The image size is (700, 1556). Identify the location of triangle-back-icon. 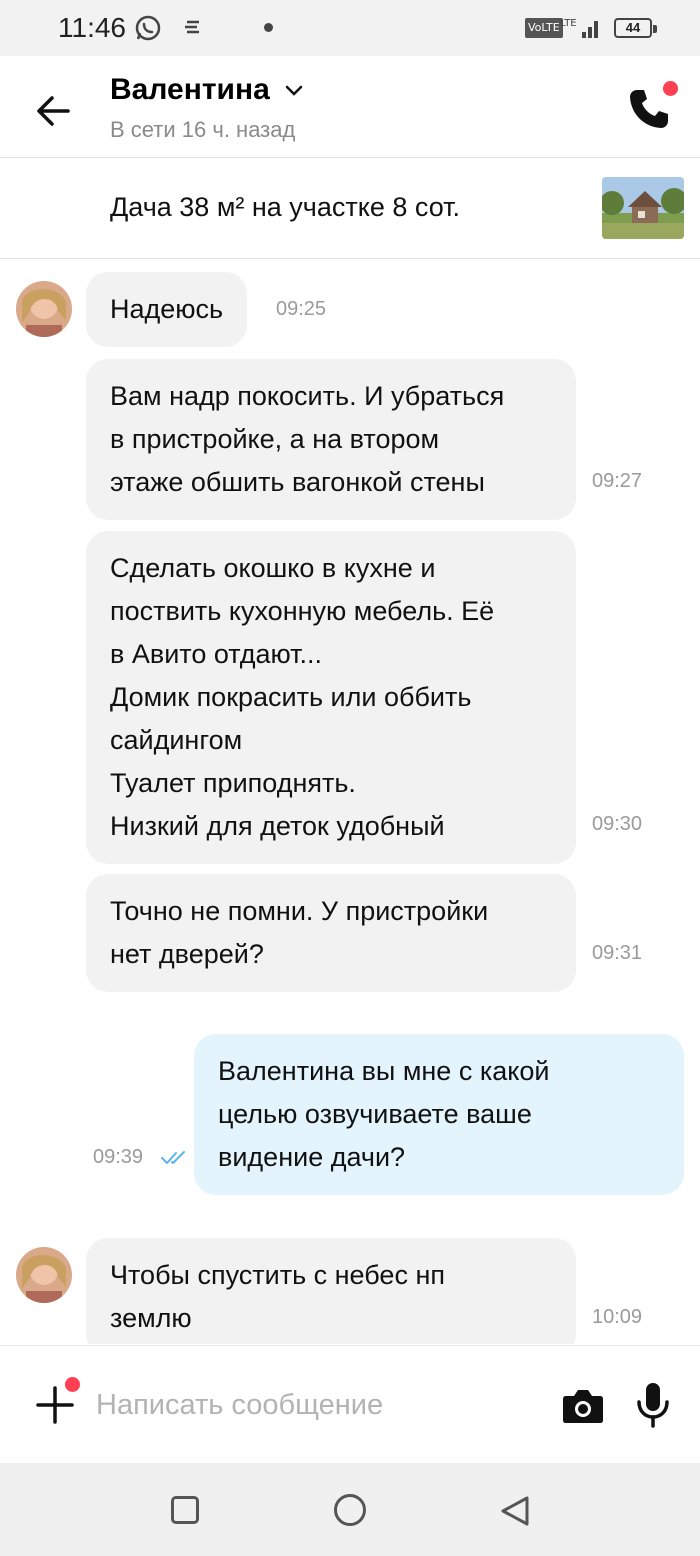
(515, 1511).